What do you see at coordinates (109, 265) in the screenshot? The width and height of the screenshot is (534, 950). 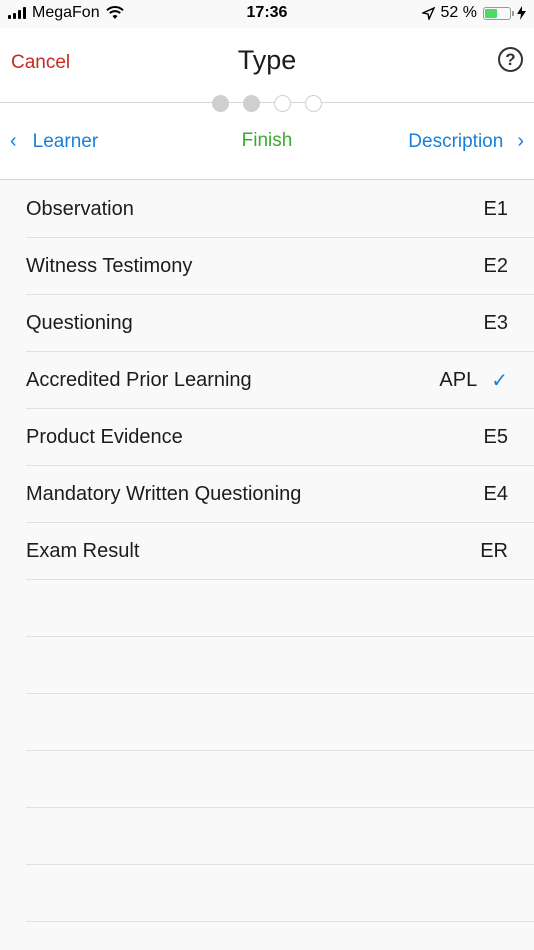 I see `type-label: Witness Testimony` at bounding box center [109, 265].